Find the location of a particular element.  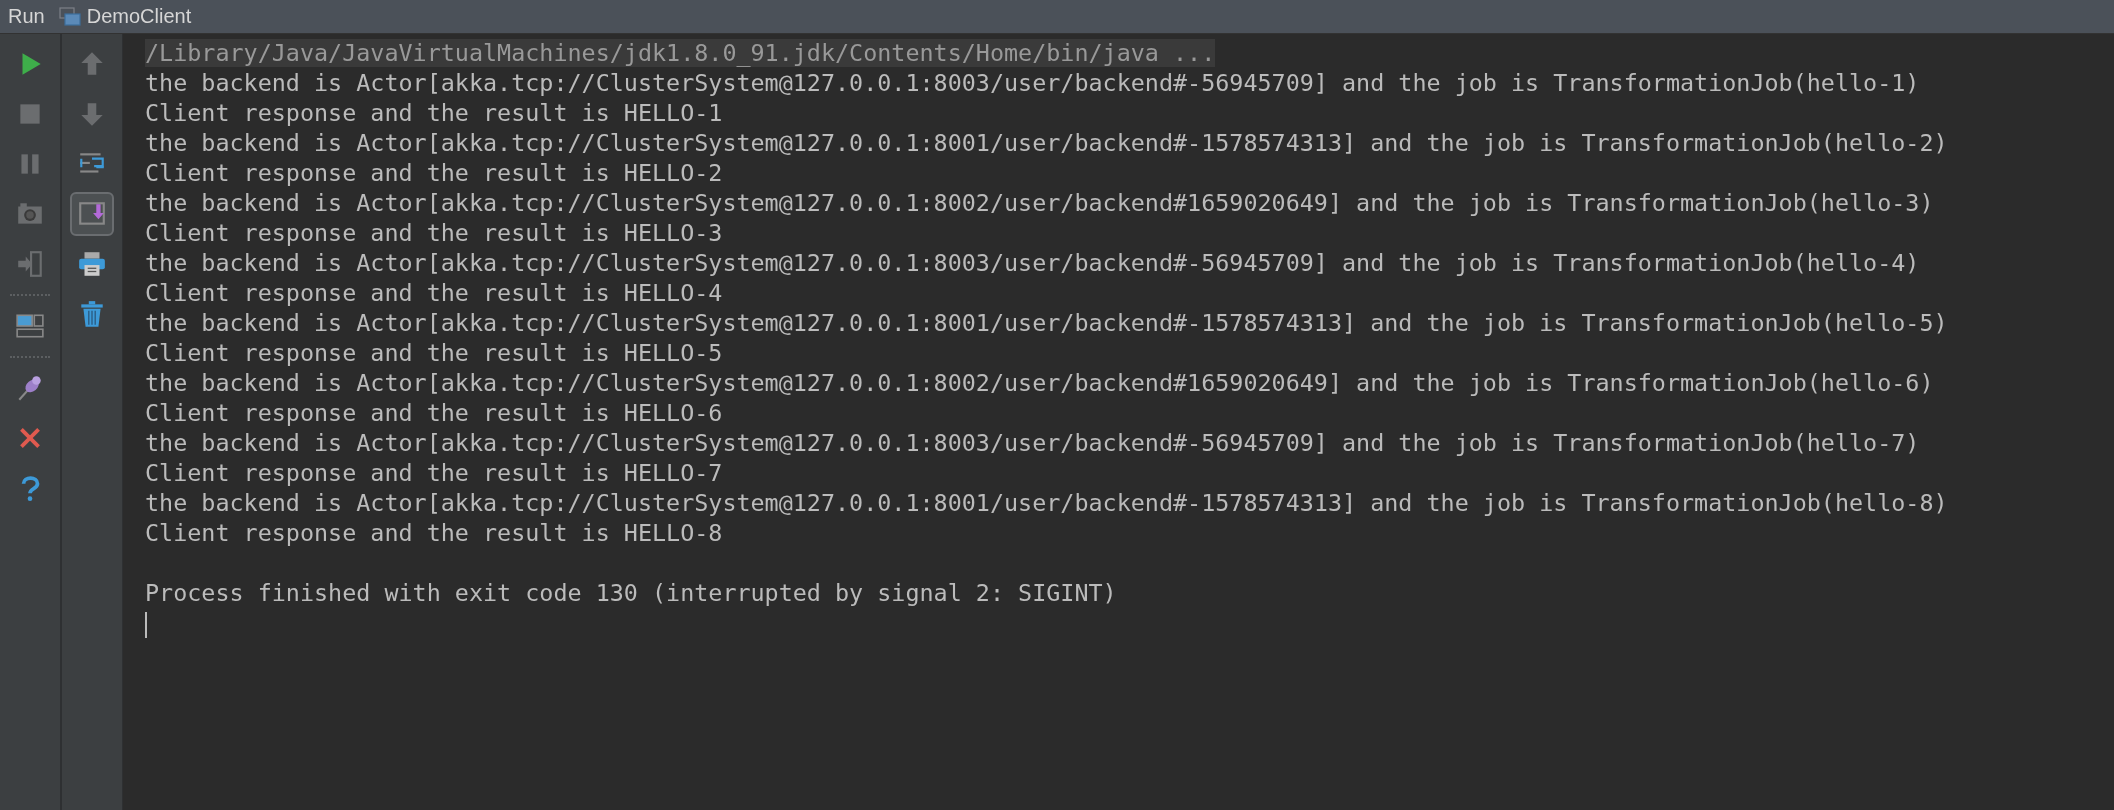

window-icon is located at coordinates (69, 16).